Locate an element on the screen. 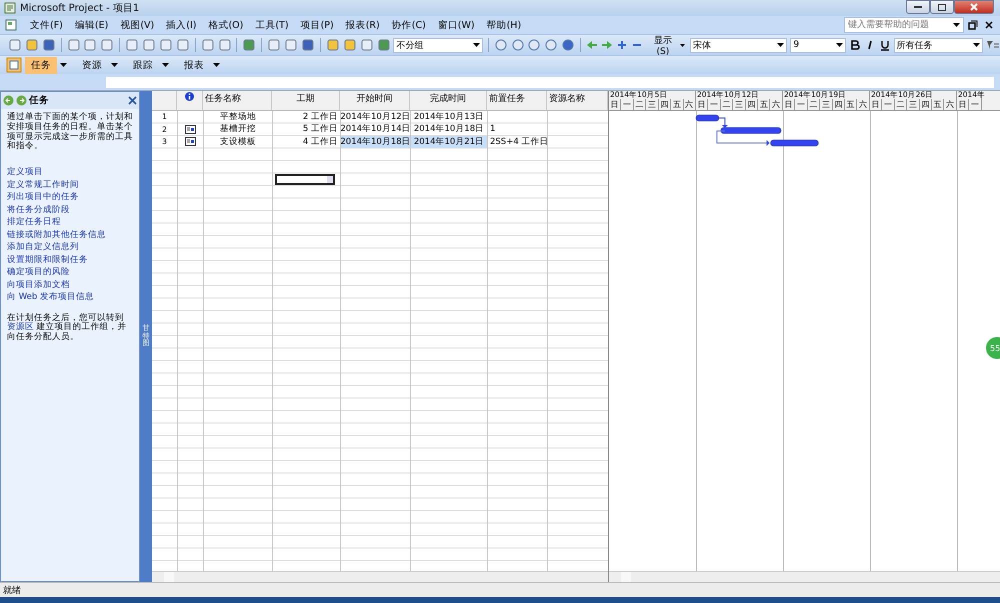 The width and height of the screenshot is (1000, 603). minimize-button is located at coordinates (918, 7).